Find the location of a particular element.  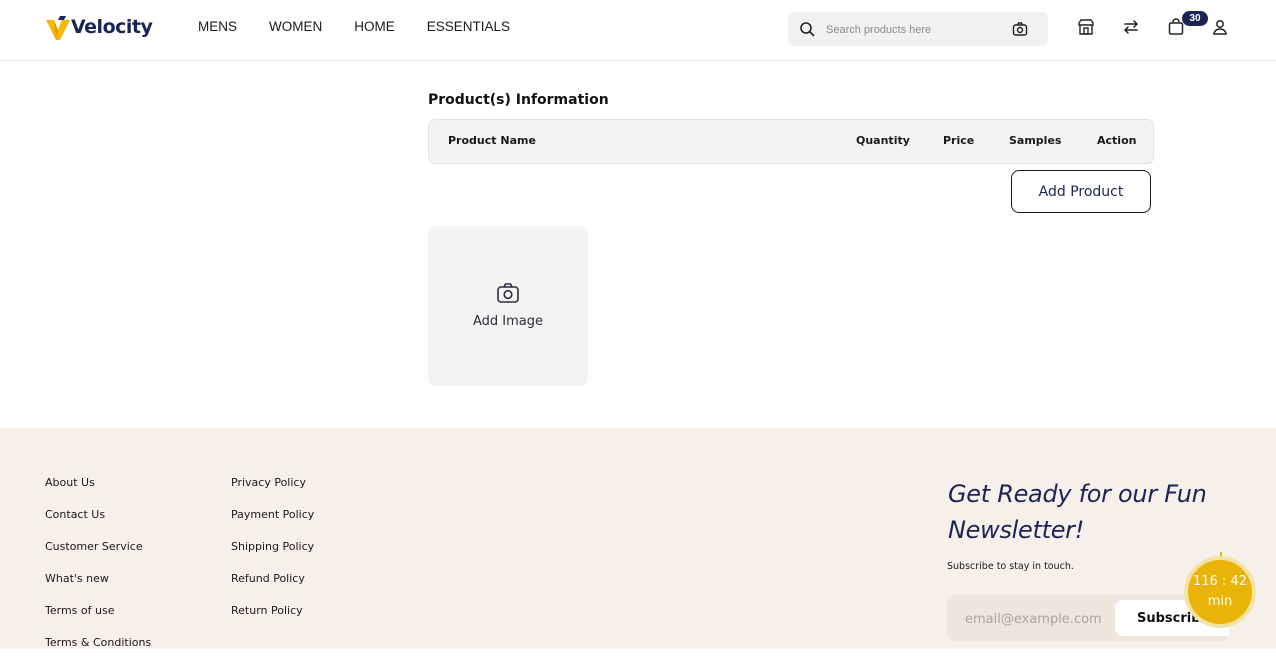

nav-essentials: ESSENTIALS is located at coordinates (468, 26).